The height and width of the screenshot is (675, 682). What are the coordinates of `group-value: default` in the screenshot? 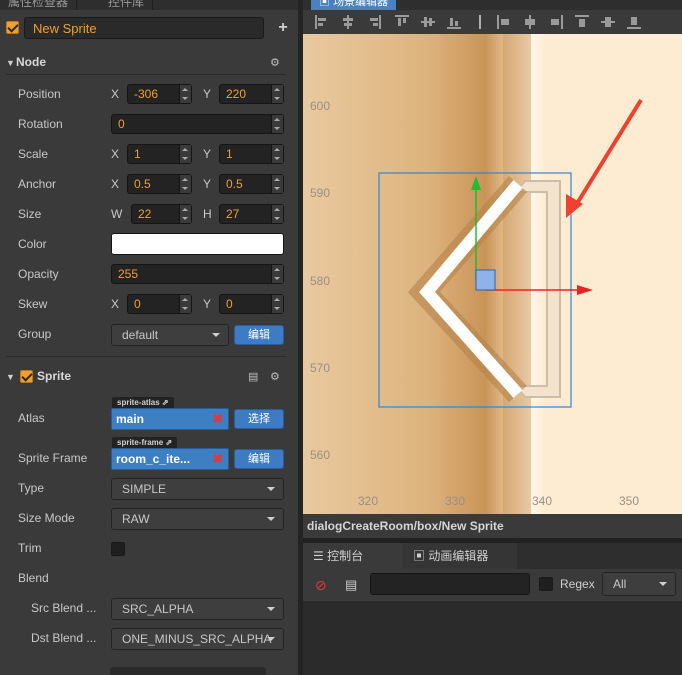 It's located at (140, 335).